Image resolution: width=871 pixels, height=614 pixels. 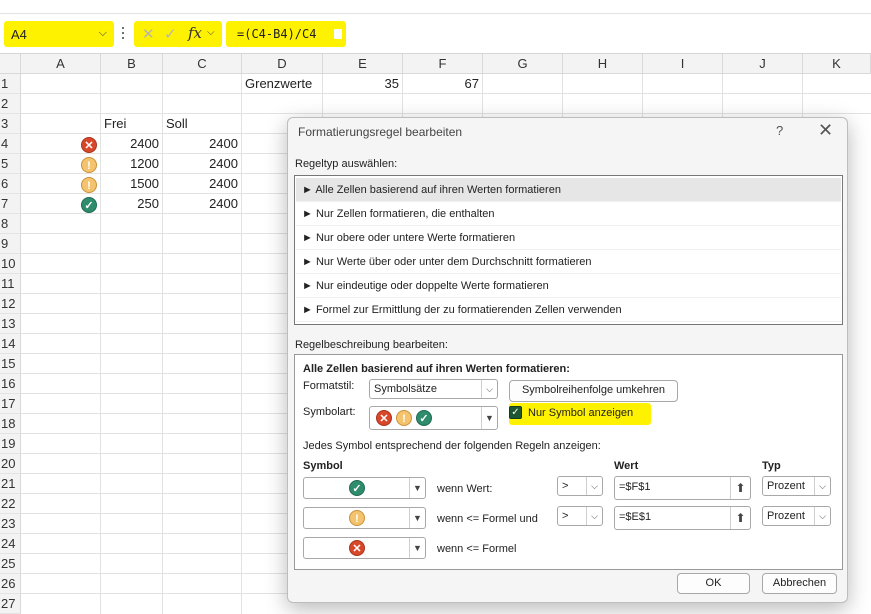 I want to click on cell-b4: 2400, so click(x=131, y=144).